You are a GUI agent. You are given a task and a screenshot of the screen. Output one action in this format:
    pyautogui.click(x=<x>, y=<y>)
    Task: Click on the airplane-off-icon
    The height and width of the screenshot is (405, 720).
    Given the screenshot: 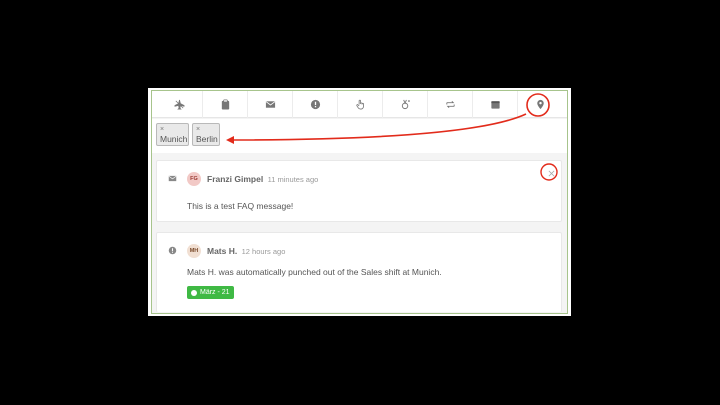 What is the action you would take?
    pyautogui.click(x=179, y=104)
    